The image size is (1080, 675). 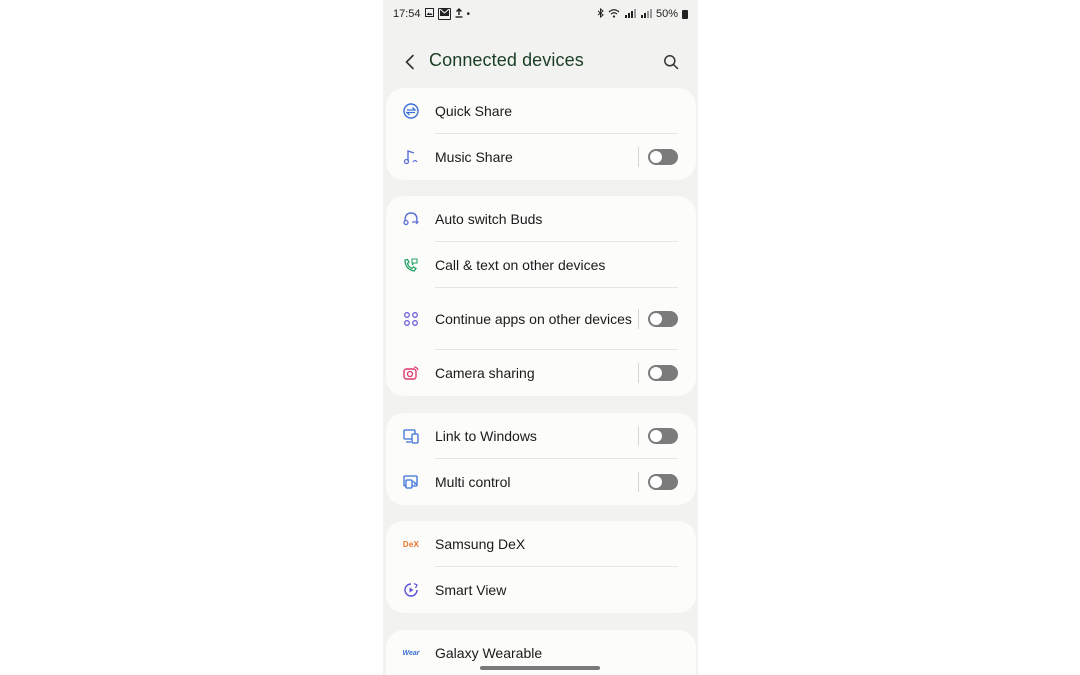 I want to click on back-button, so click(x=410, y=62).